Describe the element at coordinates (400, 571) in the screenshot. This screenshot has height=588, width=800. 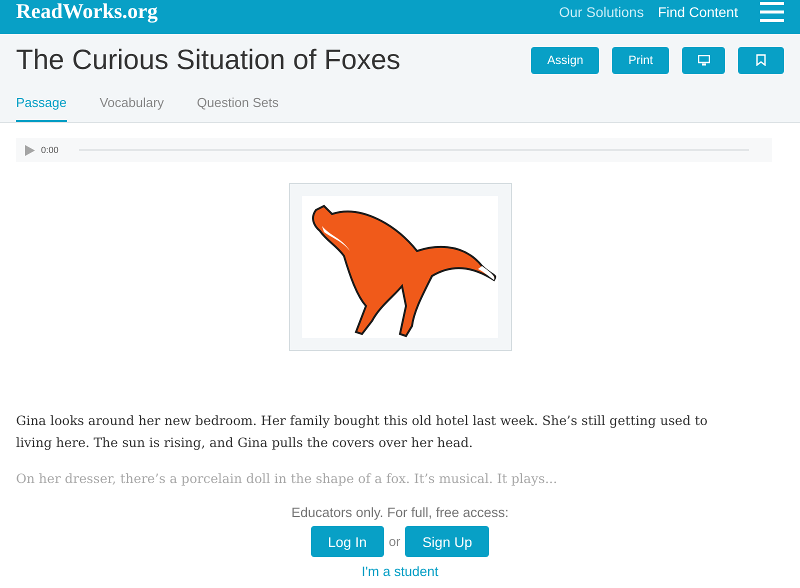
I see `student-link: I'm a student` at that location.